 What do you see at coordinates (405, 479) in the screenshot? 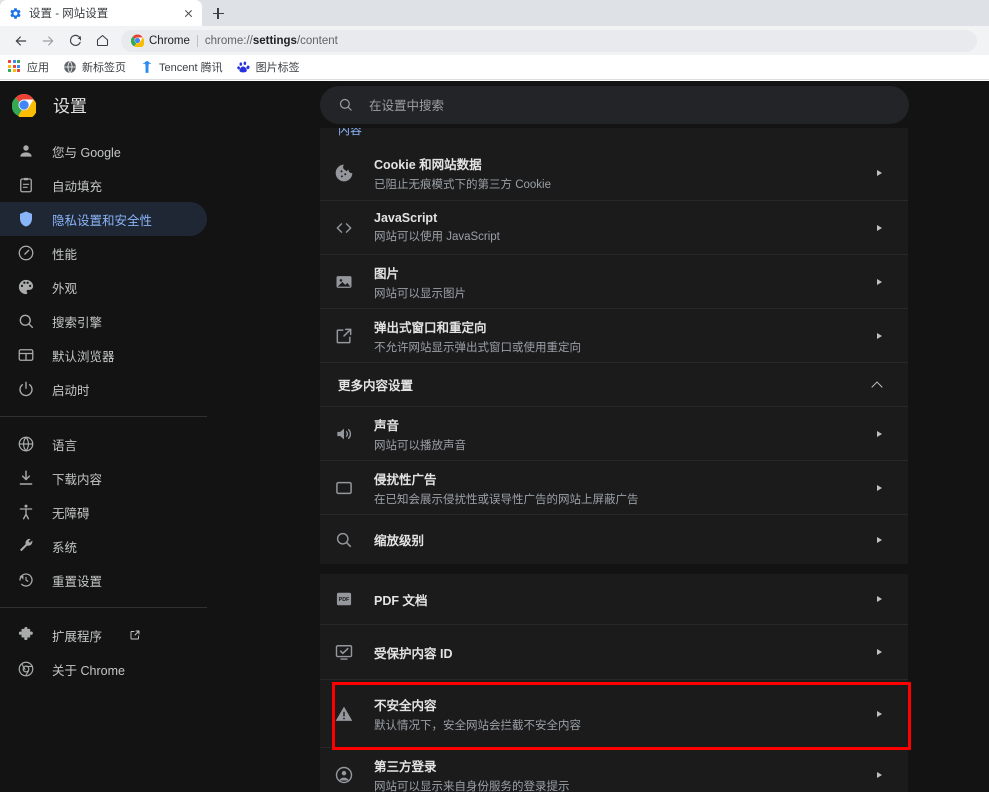
I see `setting-title: 侵扰性广告` at bounding box center [405, 479].